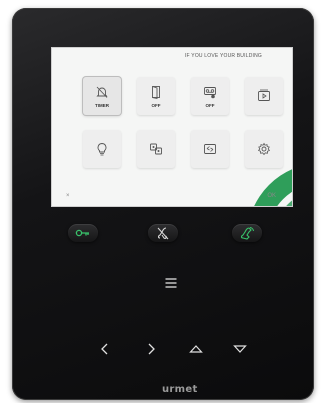 The height and width of the screenshot is (403, 326). What do you see at coordinates (210, 93) in the screenshot?
I see `voicemail-icon` at bounding box center [210, 93].